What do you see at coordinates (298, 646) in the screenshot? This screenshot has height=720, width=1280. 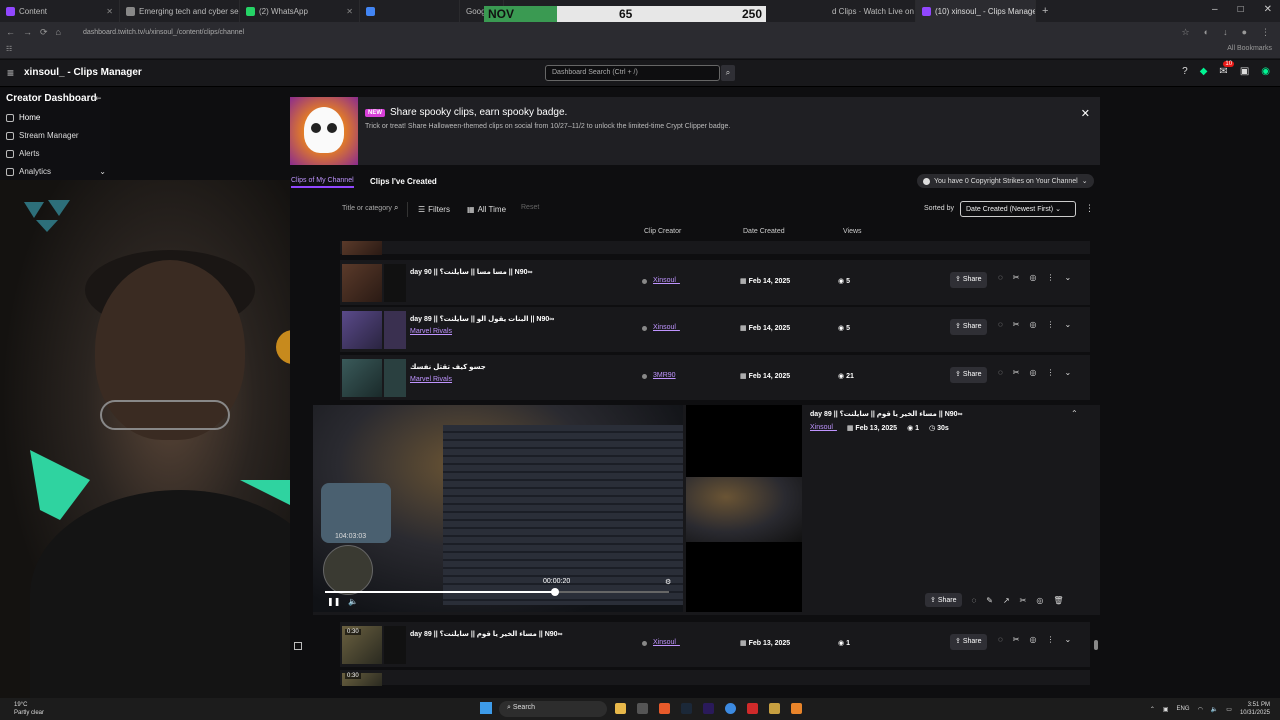 I see `row-checkbox` at bounding box center [298, 646].